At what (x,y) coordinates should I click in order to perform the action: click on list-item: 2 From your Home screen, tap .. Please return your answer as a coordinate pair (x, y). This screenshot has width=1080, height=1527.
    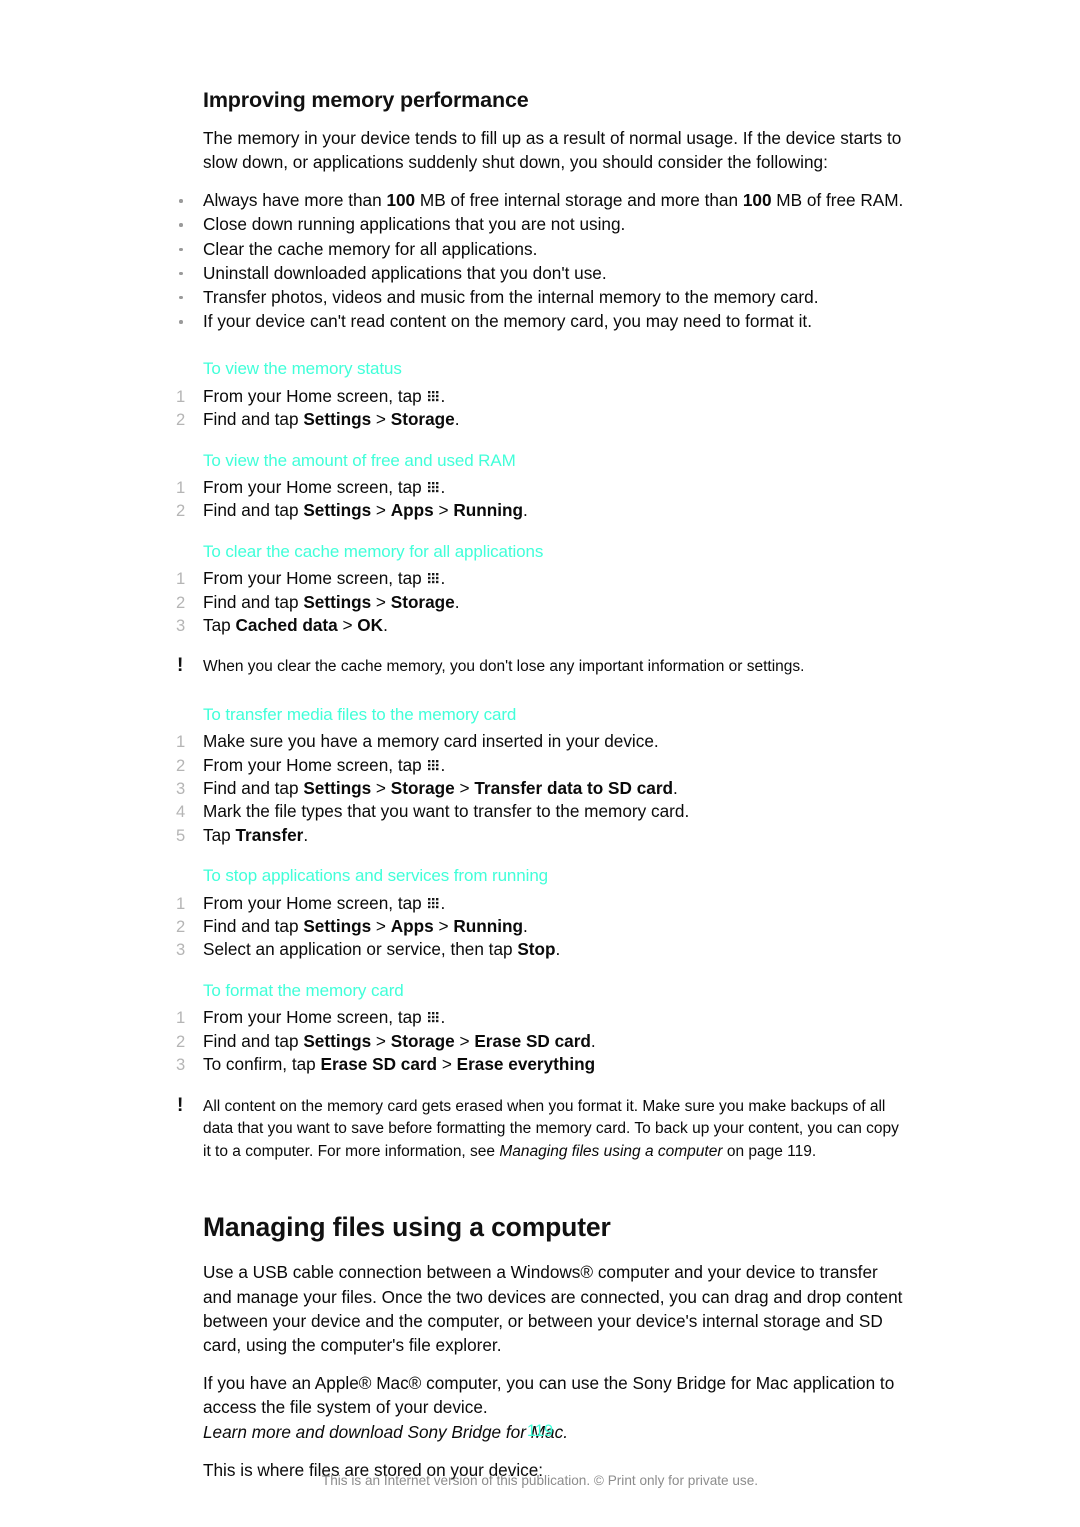
    Looking at the image, I should click on (541, 765).